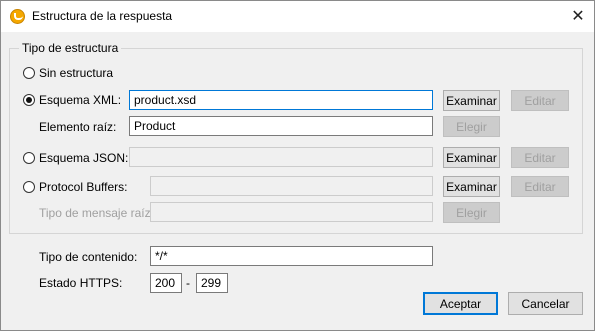  What do you see at coordinates (578, 16) in the screenshot?
I see `close-icon: ✕` at bounding box center [578, 16].